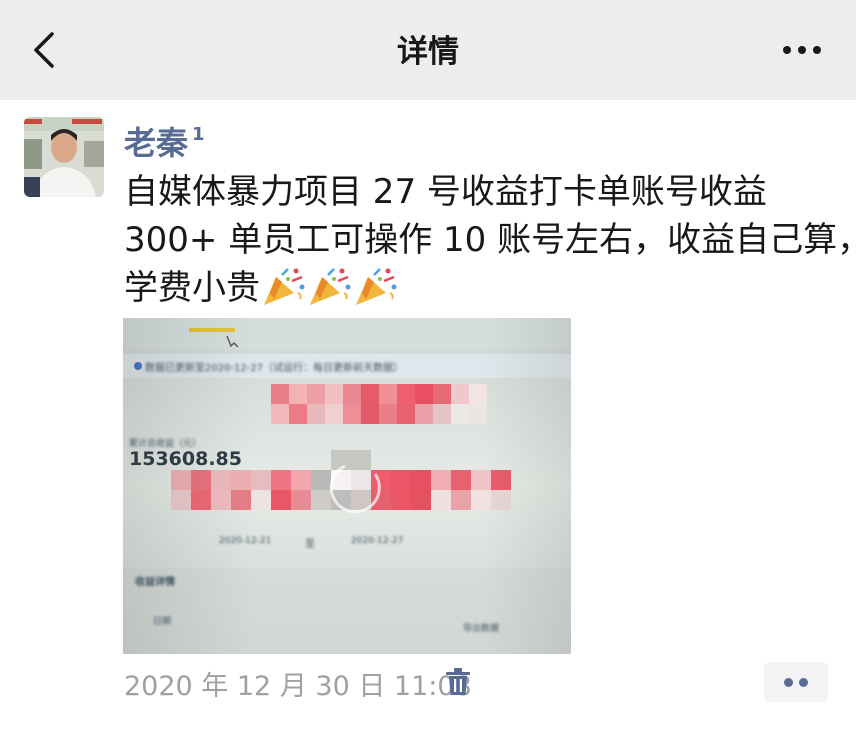 The image size is (856, 748). I want to click on photo-date-start: 2020-12-21, so click(245, 541).